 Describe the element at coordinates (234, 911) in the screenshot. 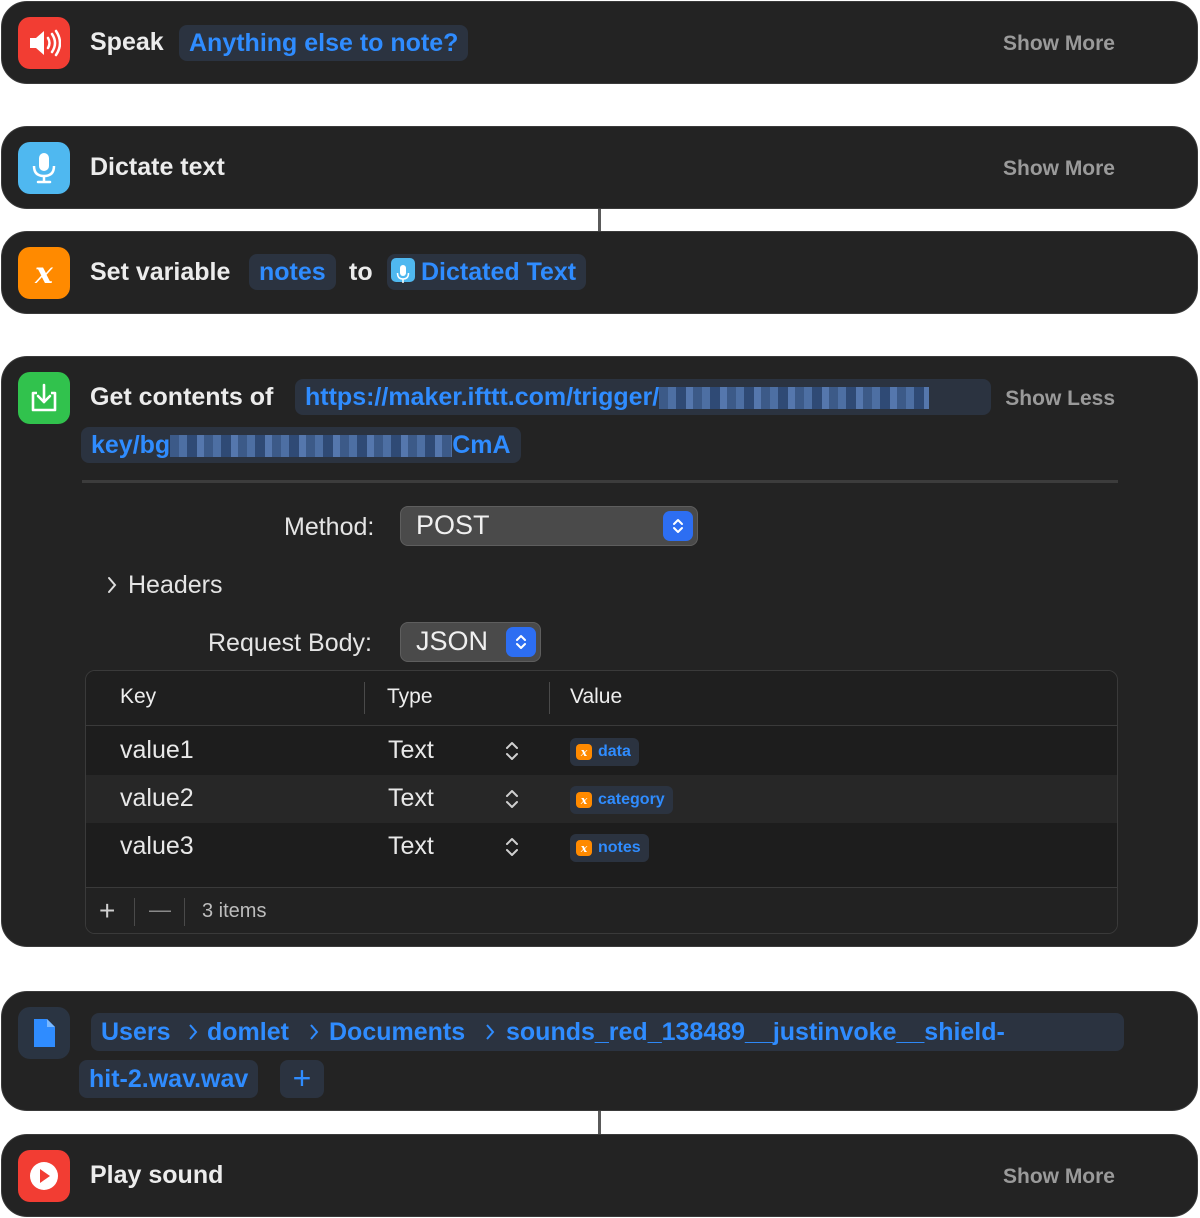

I see `items-count: 3 items` at that location.